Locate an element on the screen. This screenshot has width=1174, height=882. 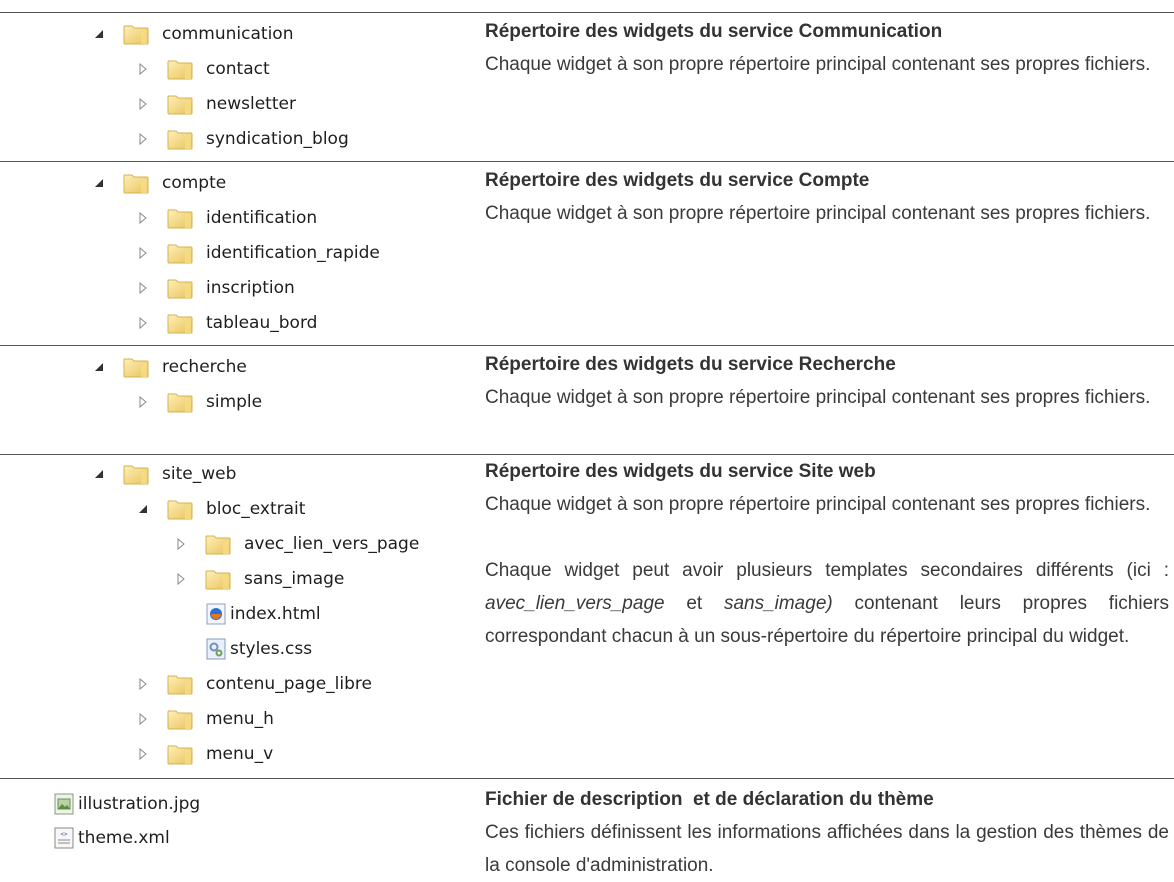
tree-node-syndication-blog: syndication_blog is located at coordinates (242, 139).